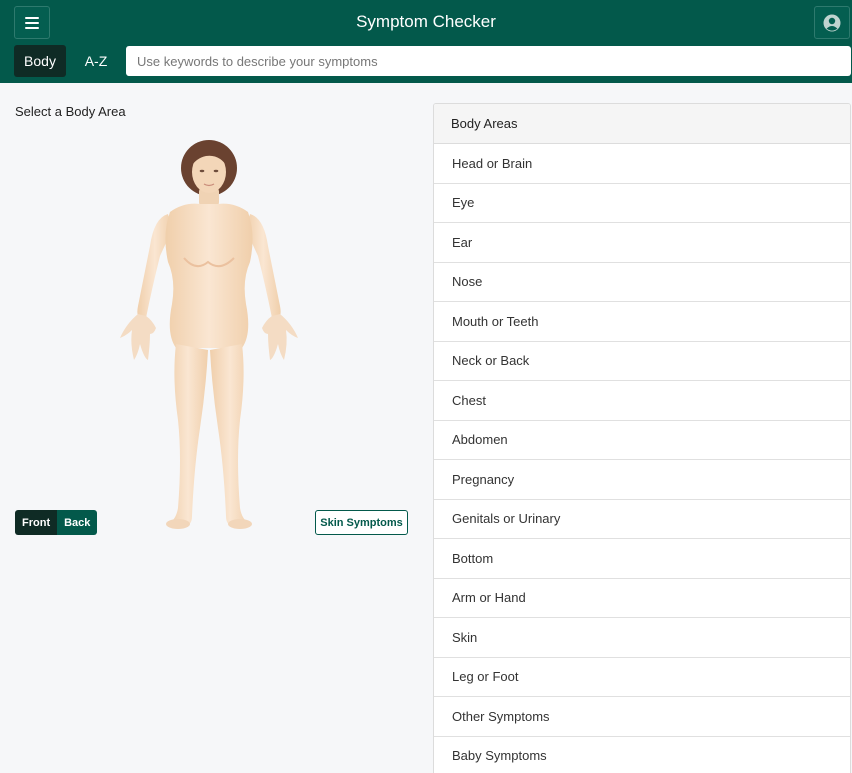  What do you see at coordinates (642, 519) in the screenshot?
I see `body-area-item: Genitals or Urinary` at bounding box center [642, 519].